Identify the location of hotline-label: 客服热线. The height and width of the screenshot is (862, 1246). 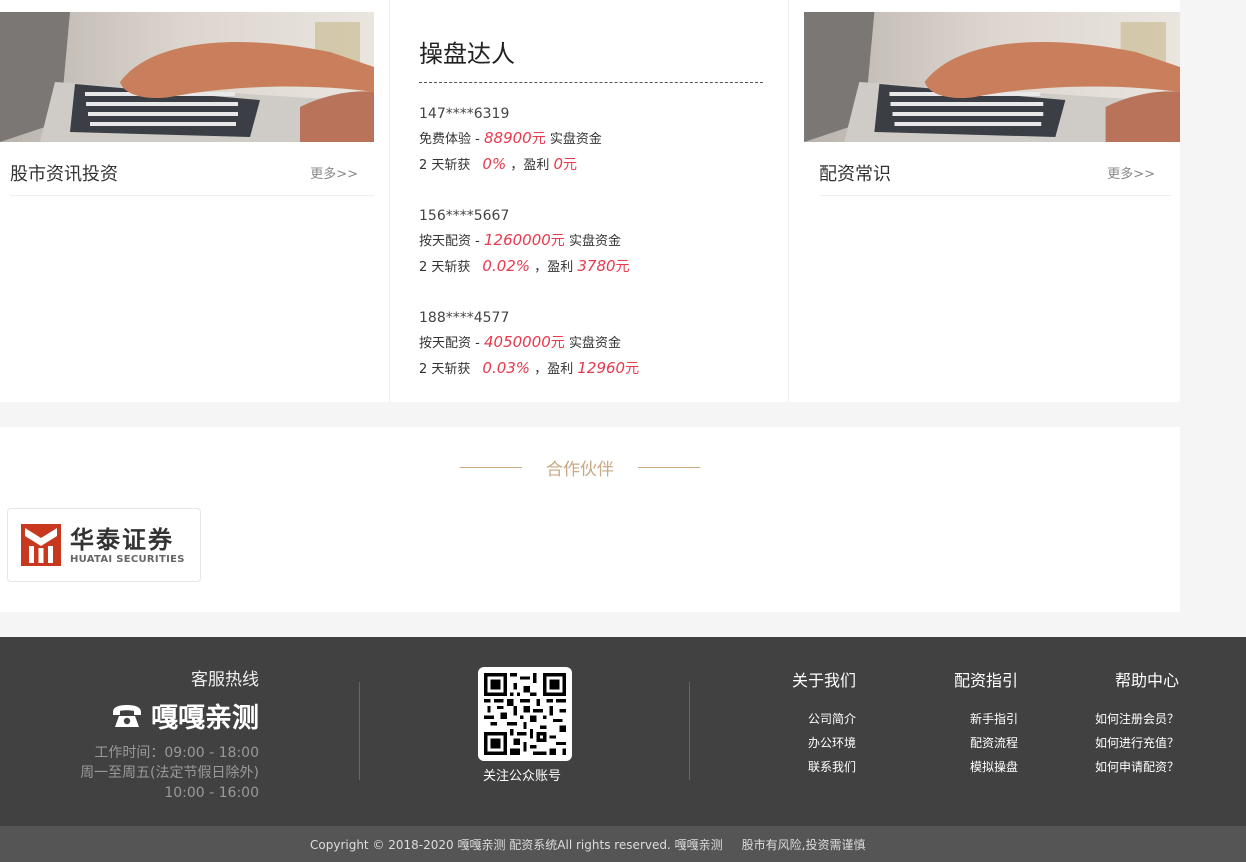
(225, 680).